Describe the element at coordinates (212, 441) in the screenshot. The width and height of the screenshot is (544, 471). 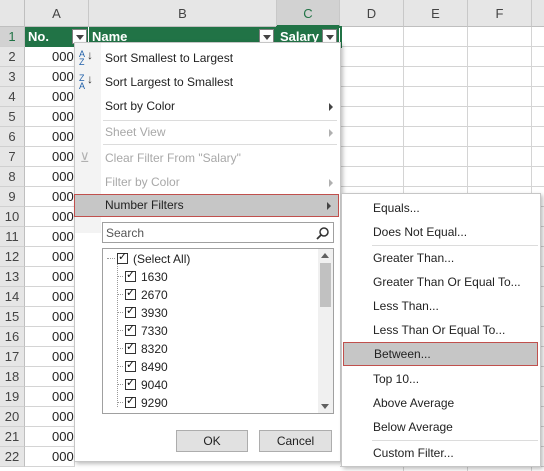
I see `ok-button: OK` at that location.